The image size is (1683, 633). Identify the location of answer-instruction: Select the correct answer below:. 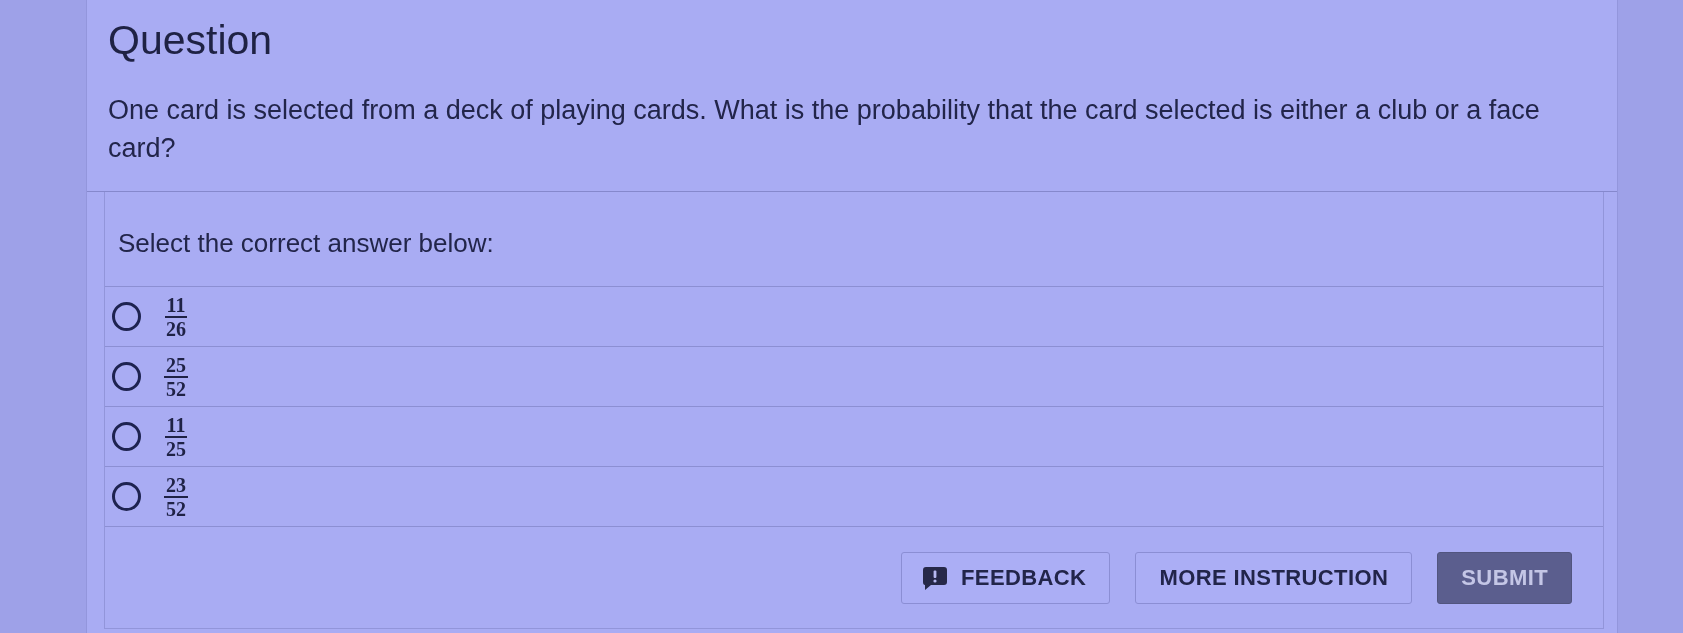
(306, 243).